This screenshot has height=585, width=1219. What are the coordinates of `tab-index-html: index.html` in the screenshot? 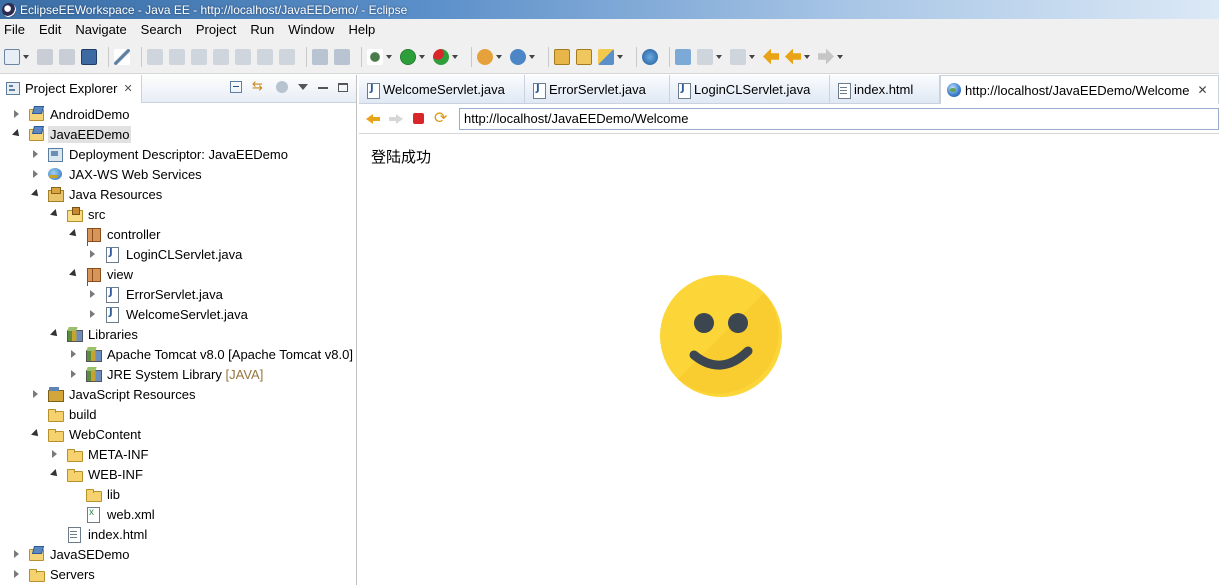 It's located at (885, 89).